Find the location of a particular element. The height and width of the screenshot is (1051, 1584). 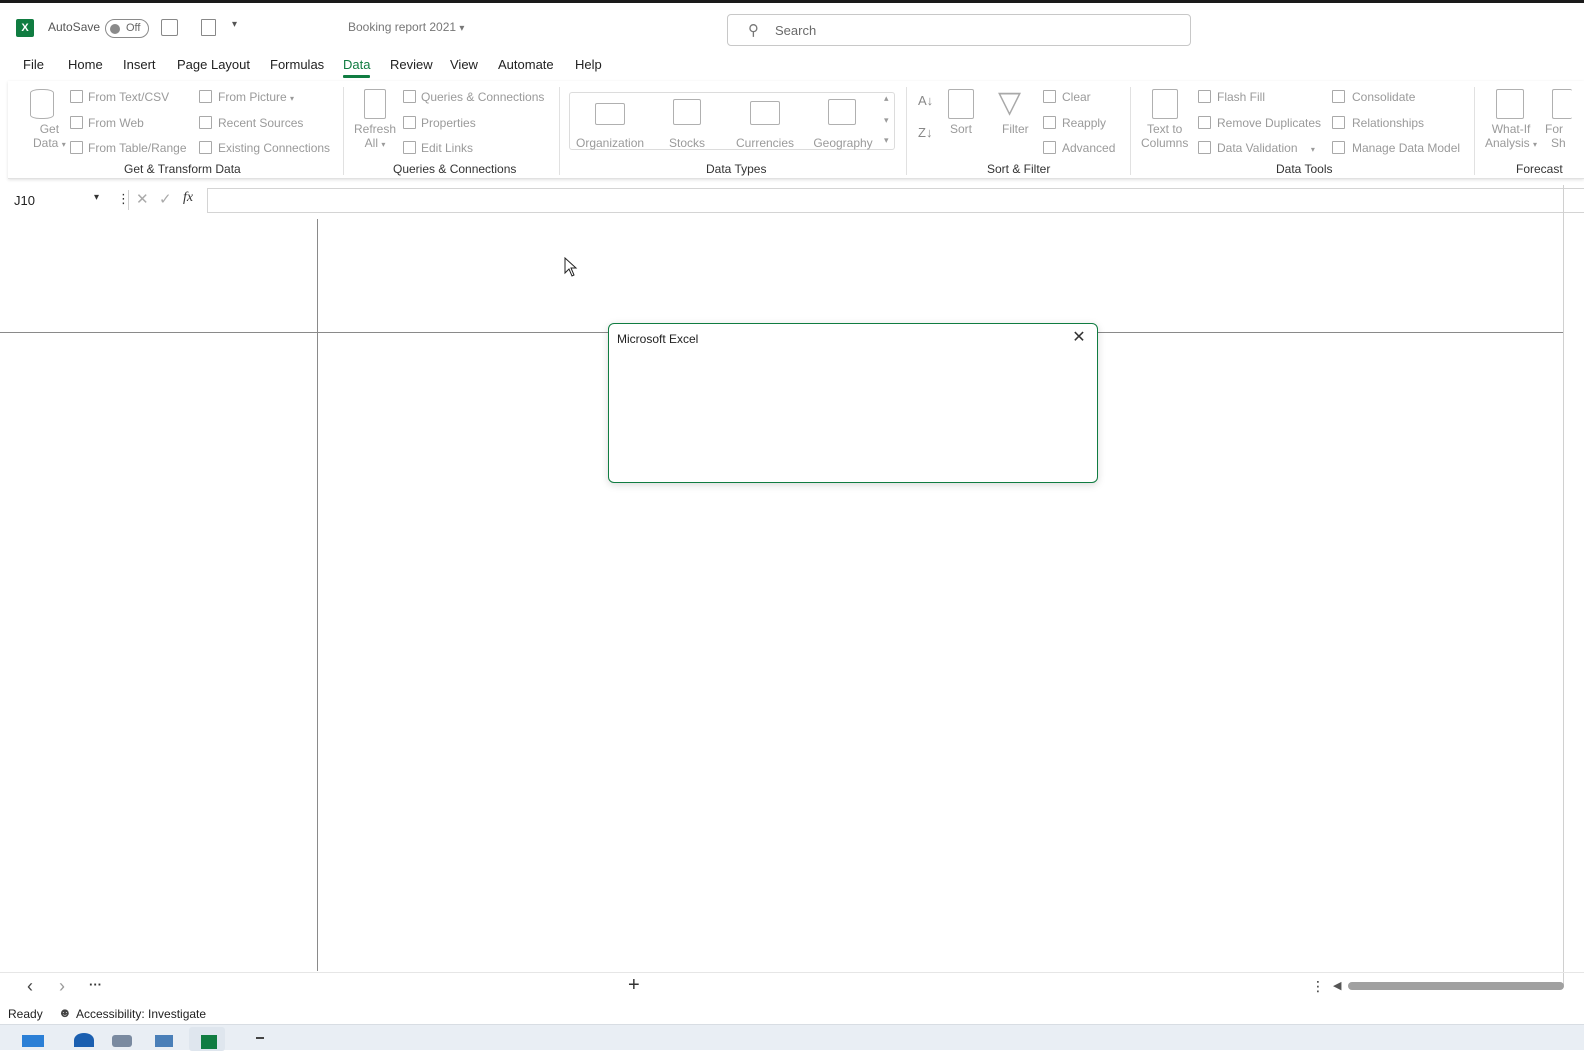

properties-button: Properties is located at coordinates (448, 123).